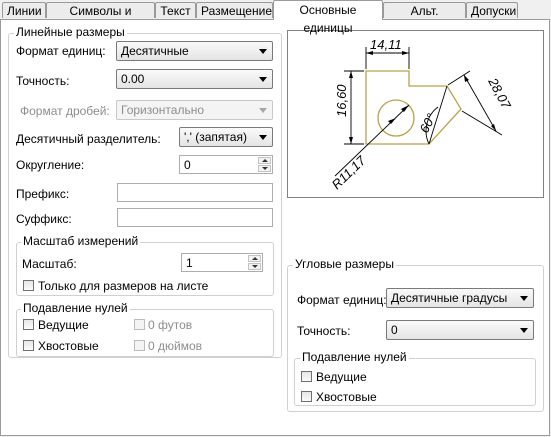 This screenshot has height=437, width=551. Describe the element at coordinates (394, 330) in the screenshot. I see `angular-precision-value: 0` at that location.